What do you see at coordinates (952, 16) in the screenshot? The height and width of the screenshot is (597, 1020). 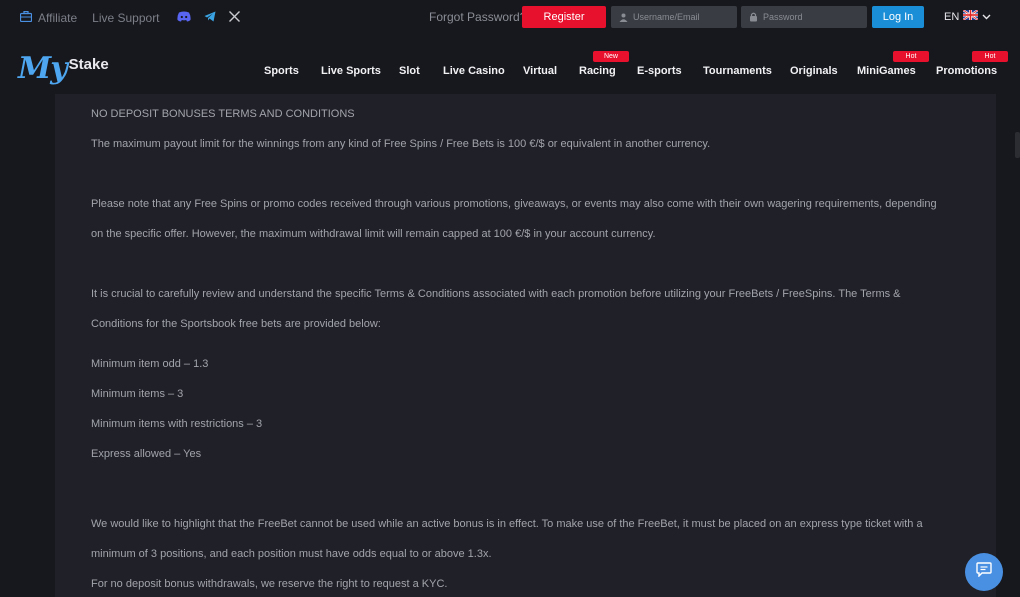 I see `language-code: EN` at bounding box center [952, 16].